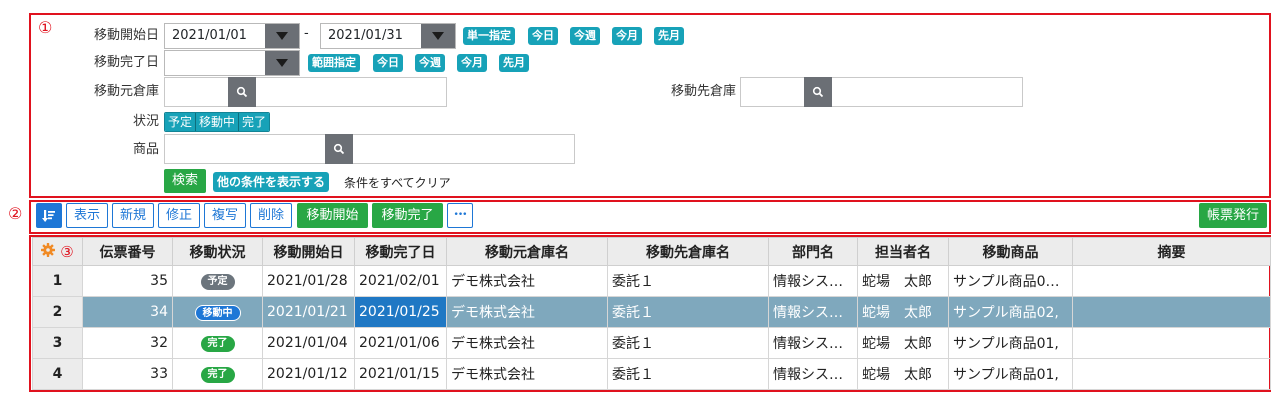  Describe the element at coordinates (254, 122) in the screenshot. I see `status-toggle-done: 完了` at that location.